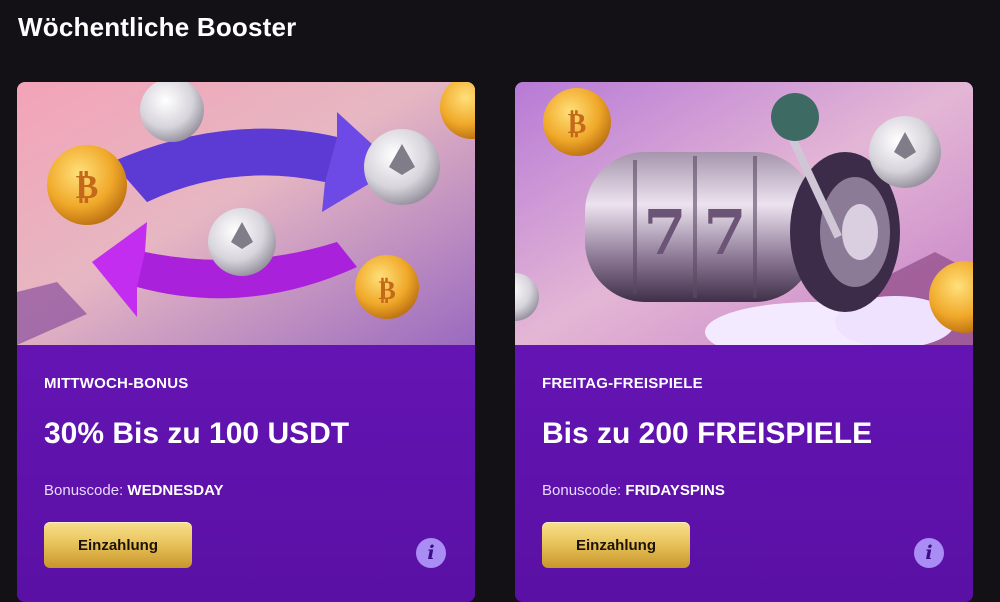  Describe the element at coordinates (175, 490) in the screenshot. I see `bonus-code-value: WEDNESDAY` at that location.